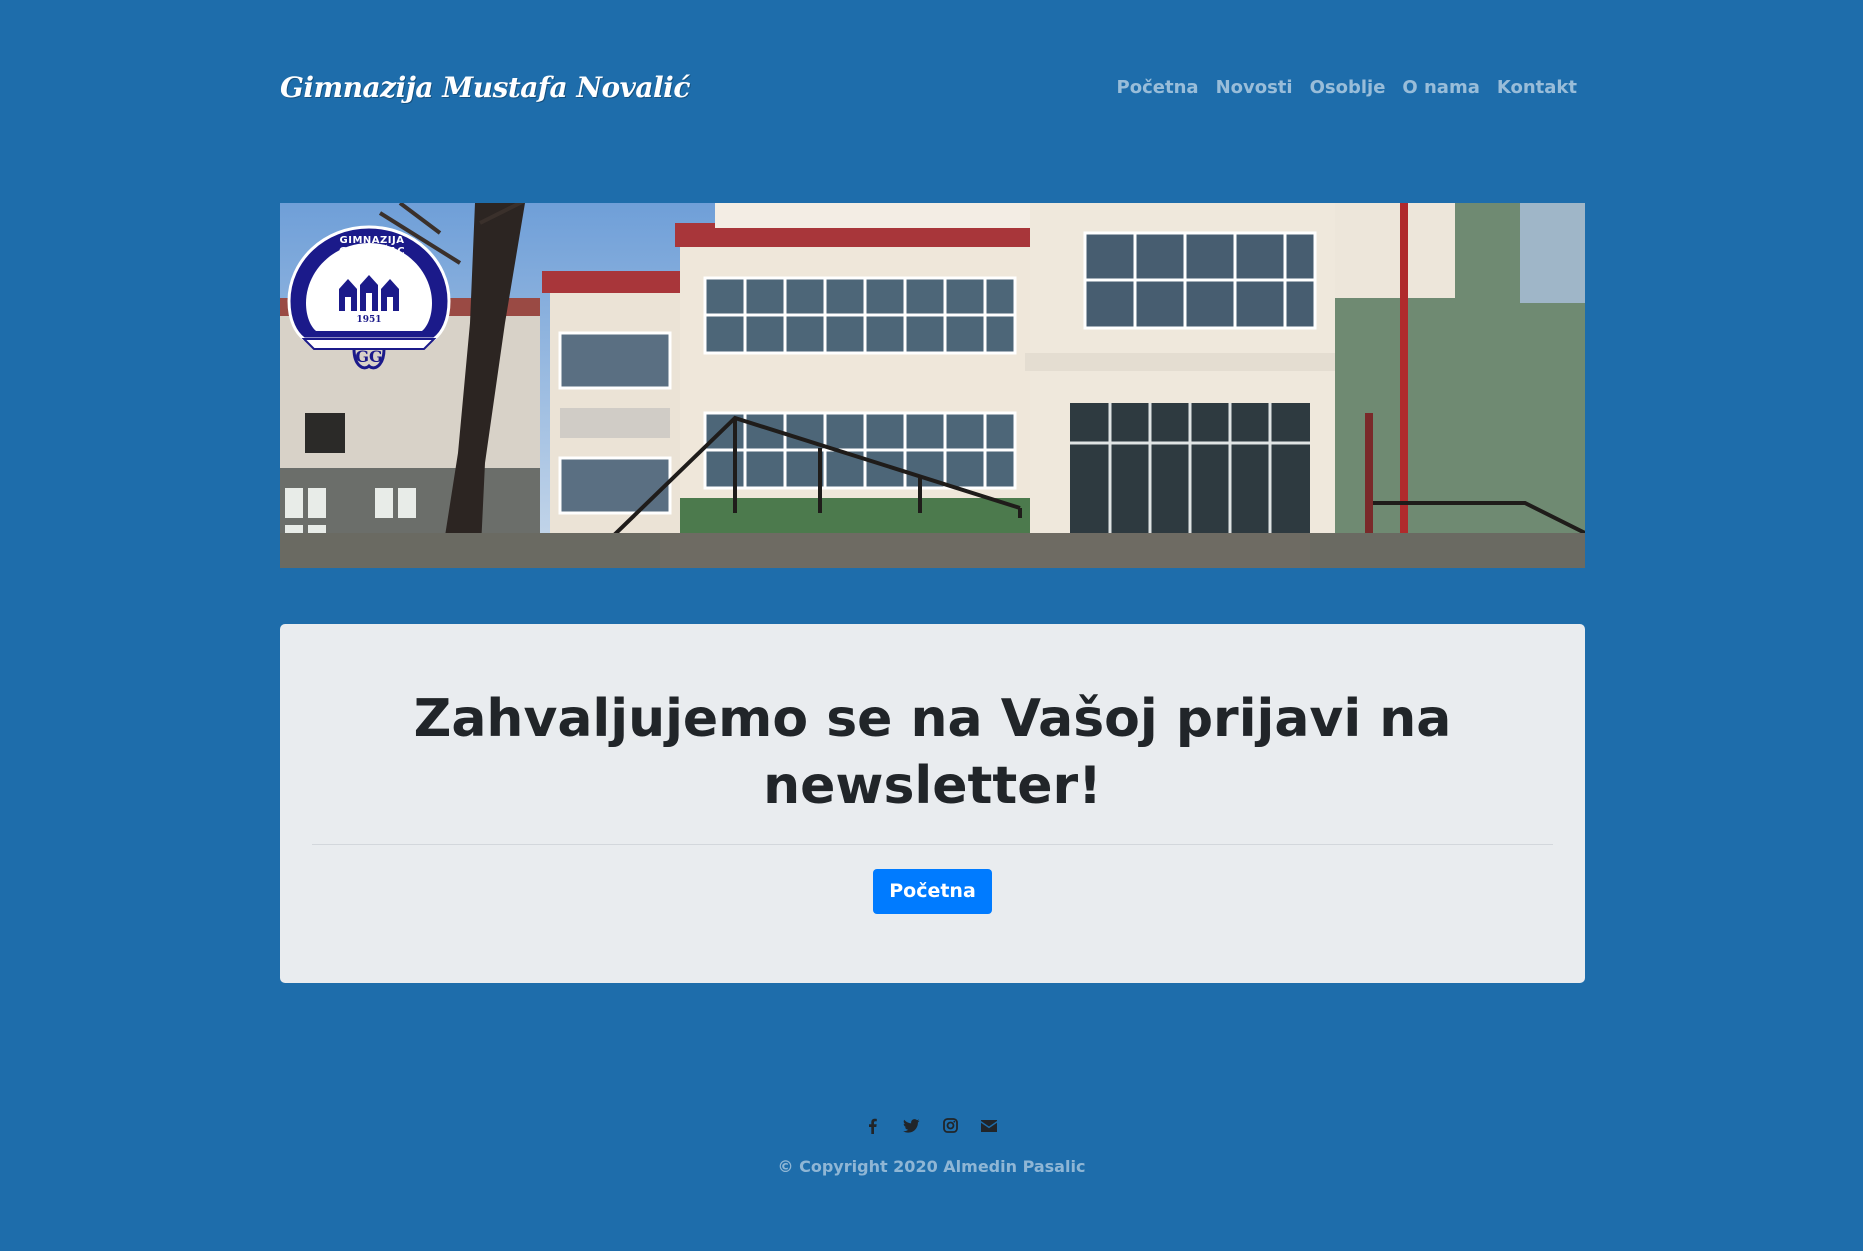 This screenshot has width=1863, height=1251. Describe the element at coordinates (485, 87) in the screenshot. I see `brand-logo-text: Gimnazija Mustafa Novalić` at that location.